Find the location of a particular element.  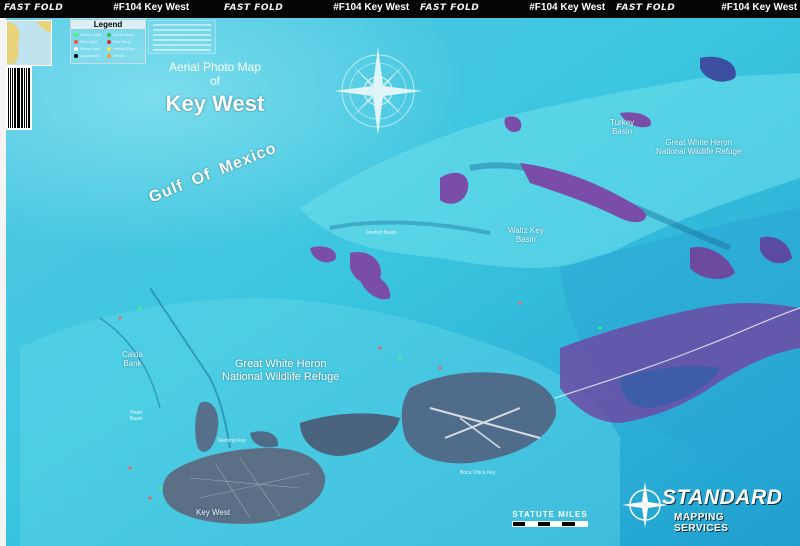

label-line: Bank is located at coordinates (132, 363).